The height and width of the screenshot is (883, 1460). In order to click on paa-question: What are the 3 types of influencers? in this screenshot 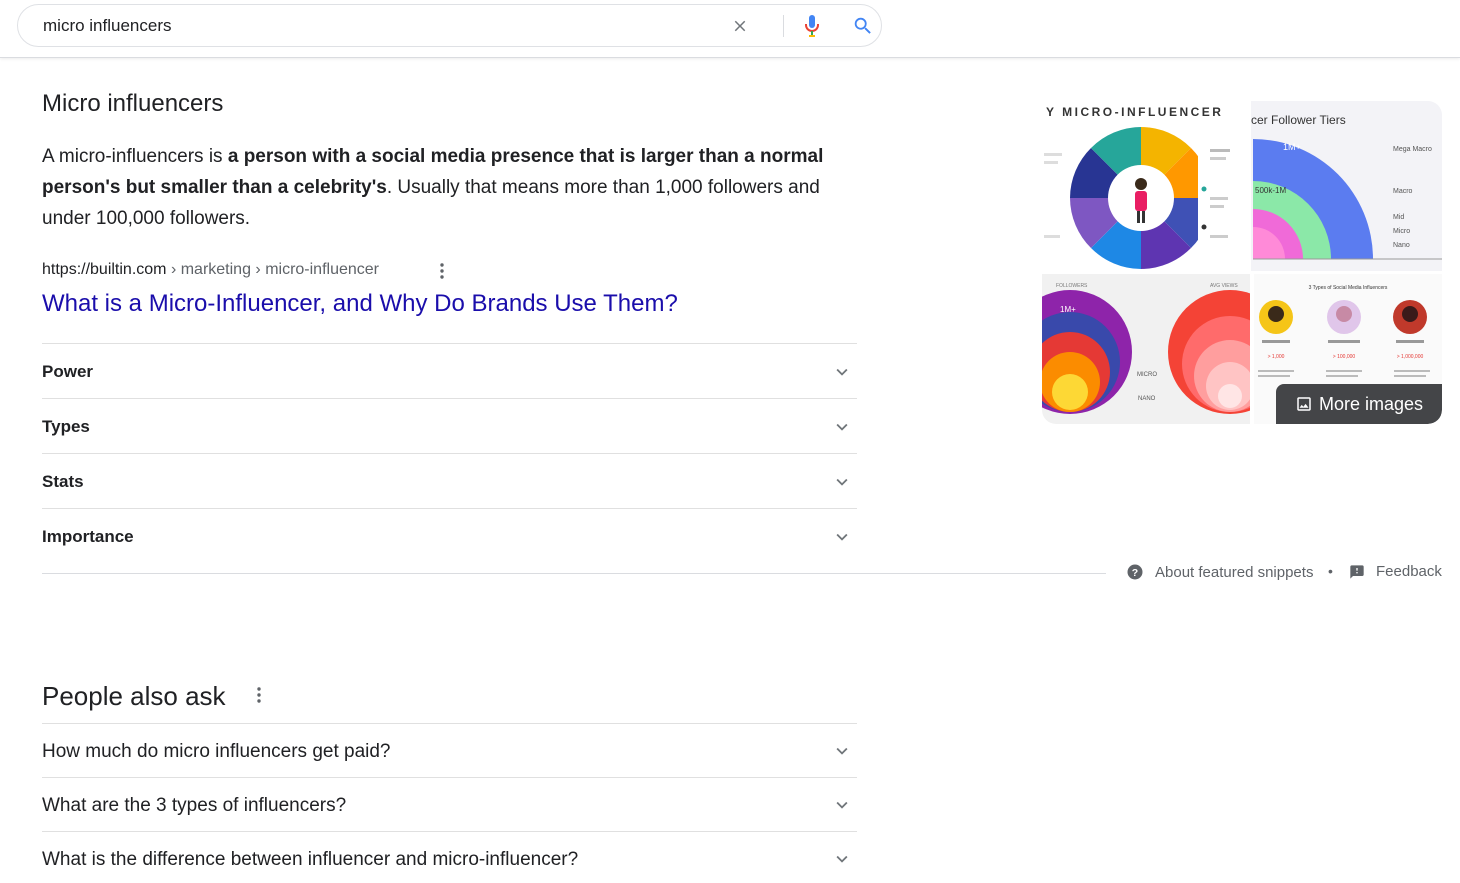, I will do `click(449, 804)`.